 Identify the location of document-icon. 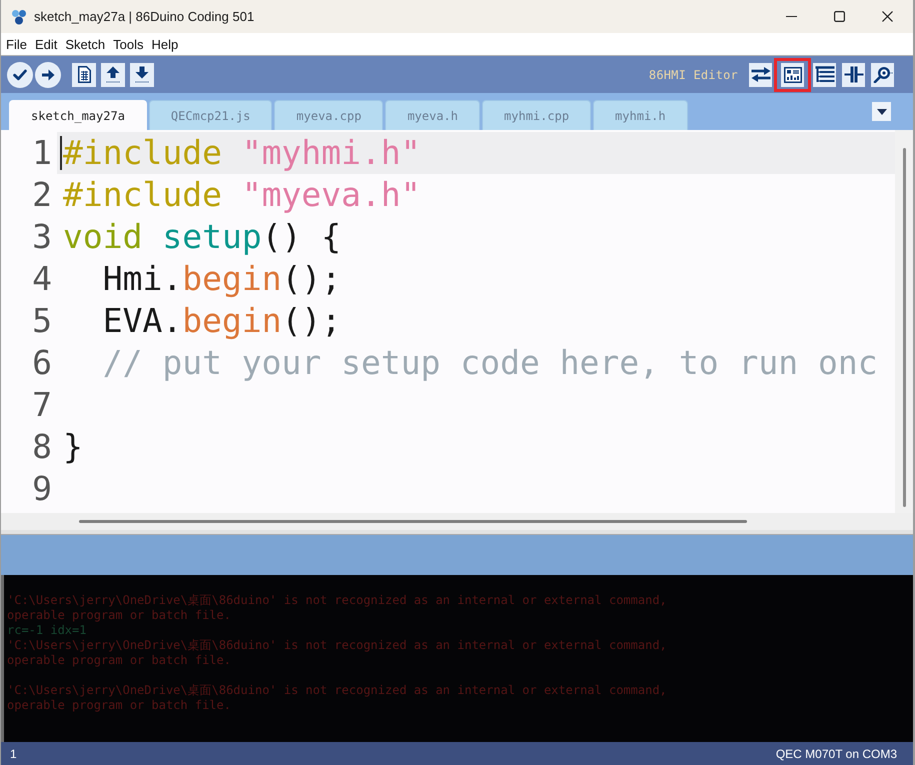
(84, 74).